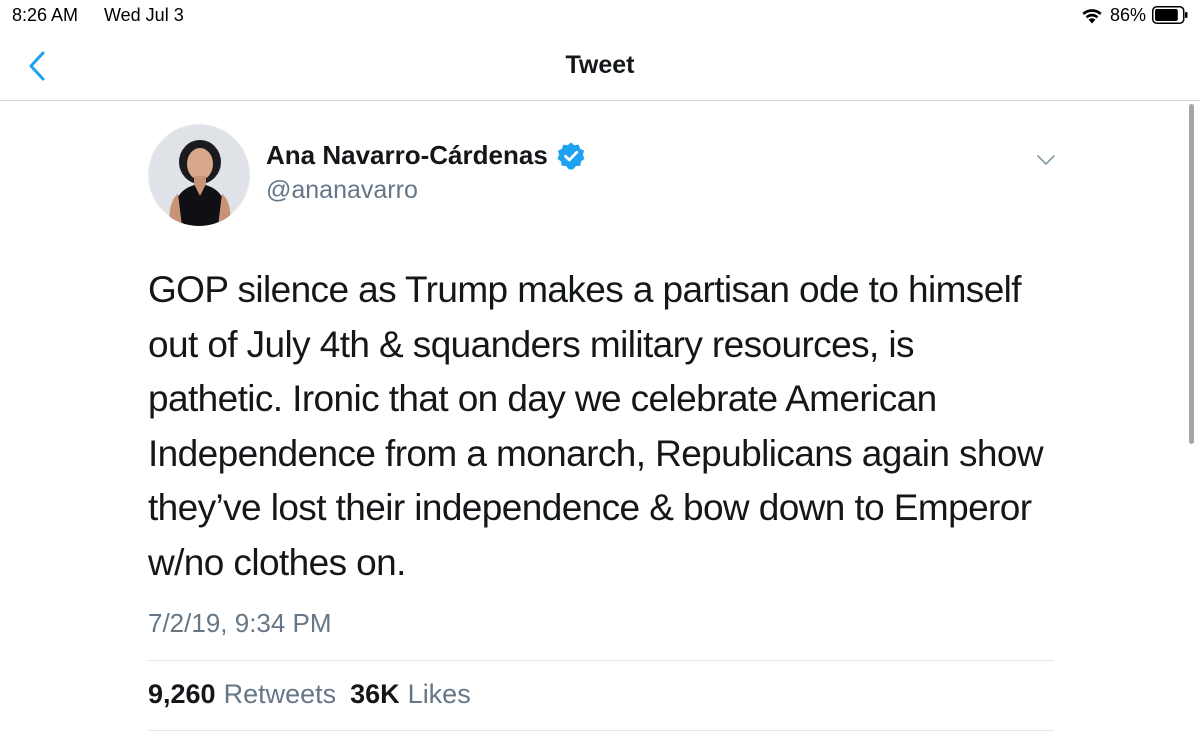 Image resolution: width=1200 pixels, height=741 pixels. Describe the element at coordinates (1191, 274) in the screenshot. I see `scrollbar` at that location.